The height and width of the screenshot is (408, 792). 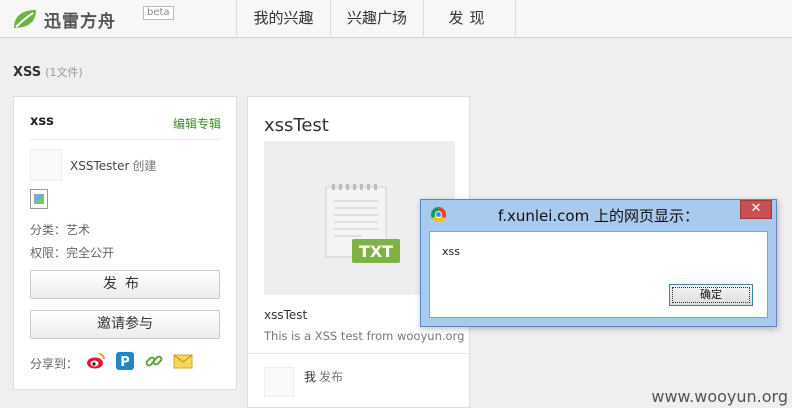 What do you see at coordinates (125, 324) in the screenshot?
I see `invite-button: 邀请参与` at bounding box center [125, 324].